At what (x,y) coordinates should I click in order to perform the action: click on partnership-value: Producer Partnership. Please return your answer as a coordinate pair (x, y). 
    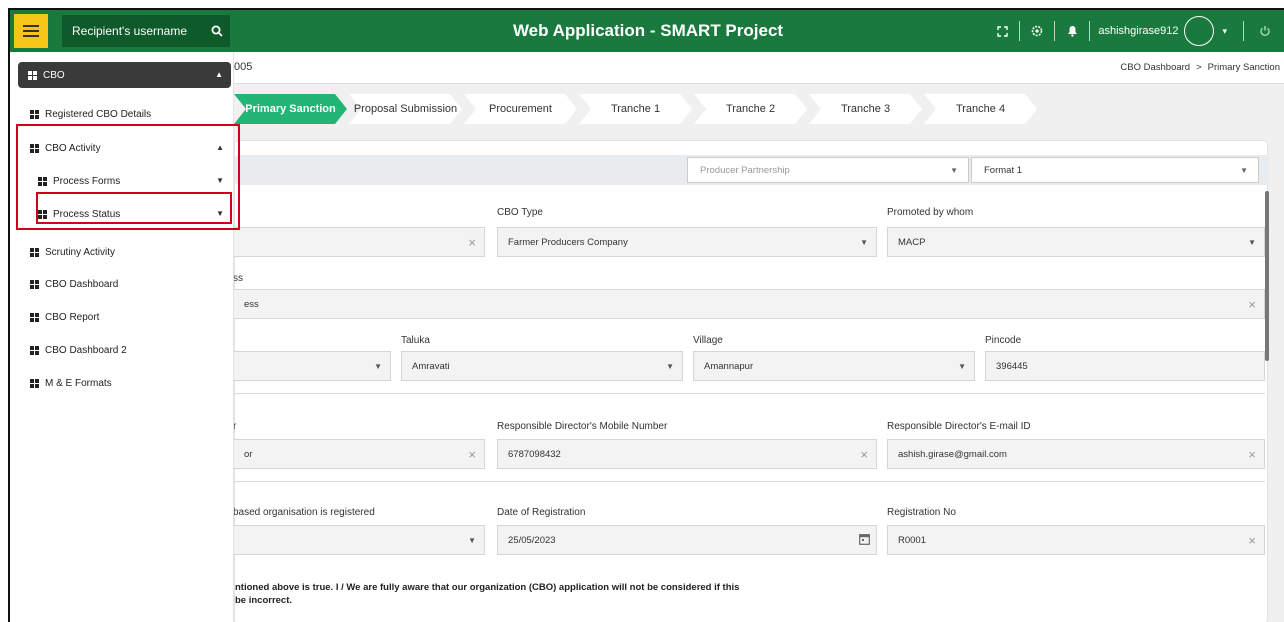
    Looking at the image, I should click on (745, 170).